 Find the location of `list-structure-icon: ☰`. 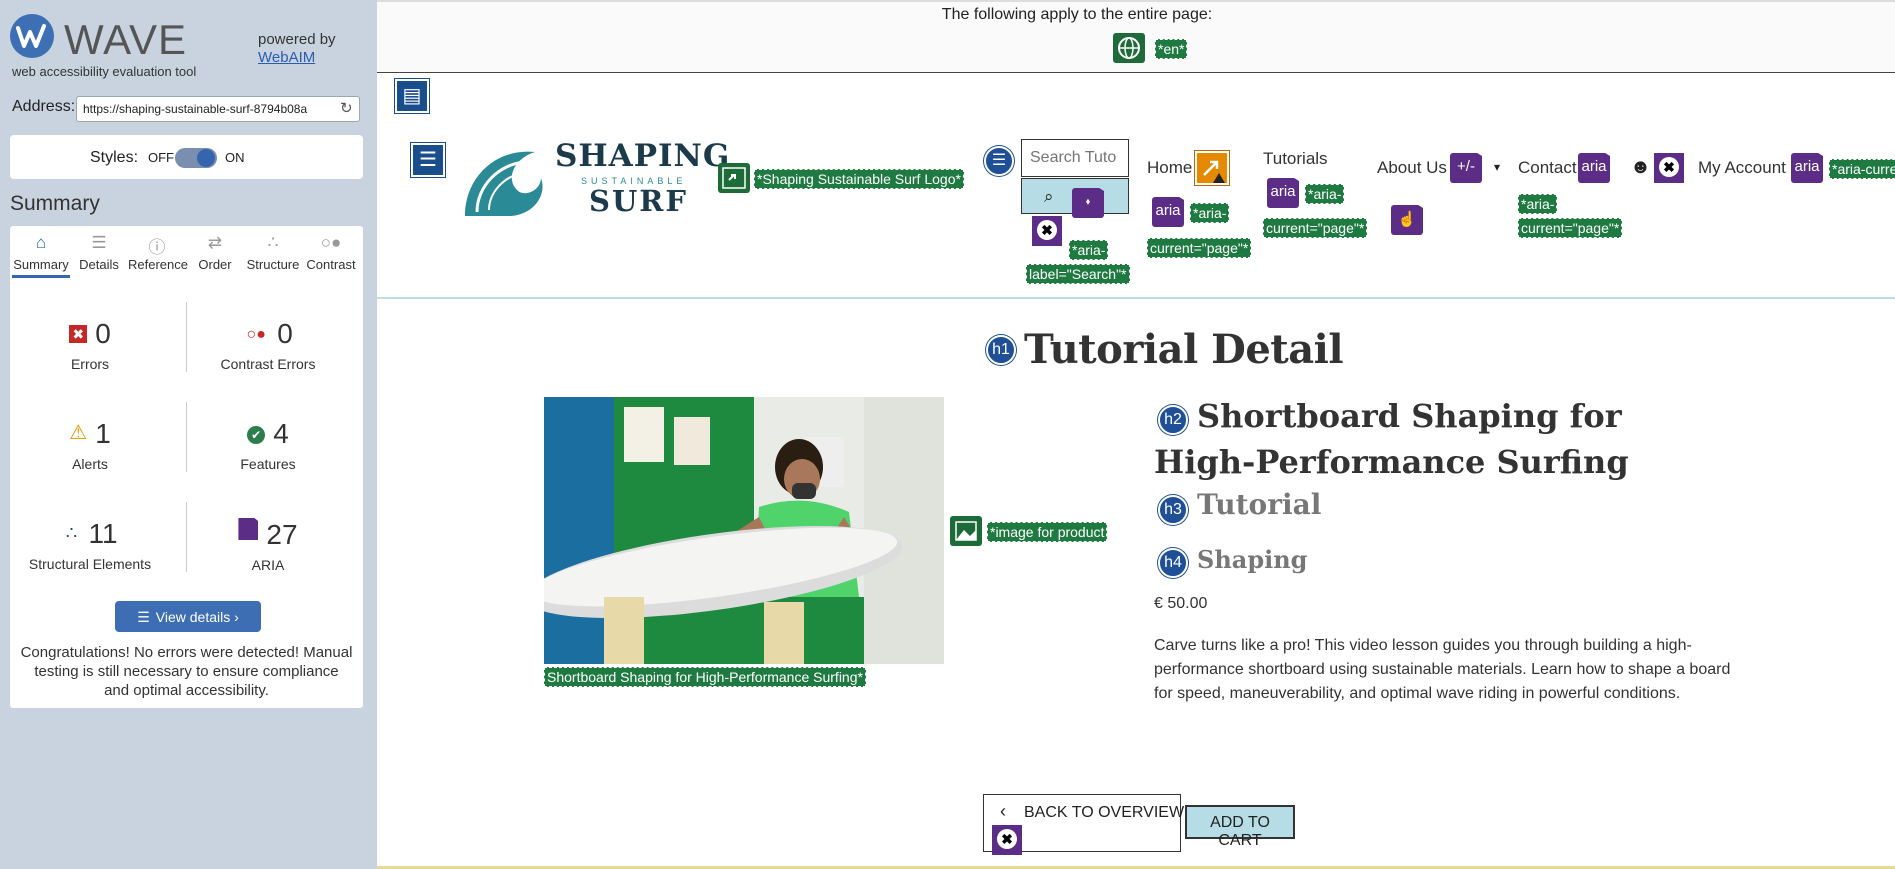

list-structure-icon: ☰ is located at coordinates (999, 161).